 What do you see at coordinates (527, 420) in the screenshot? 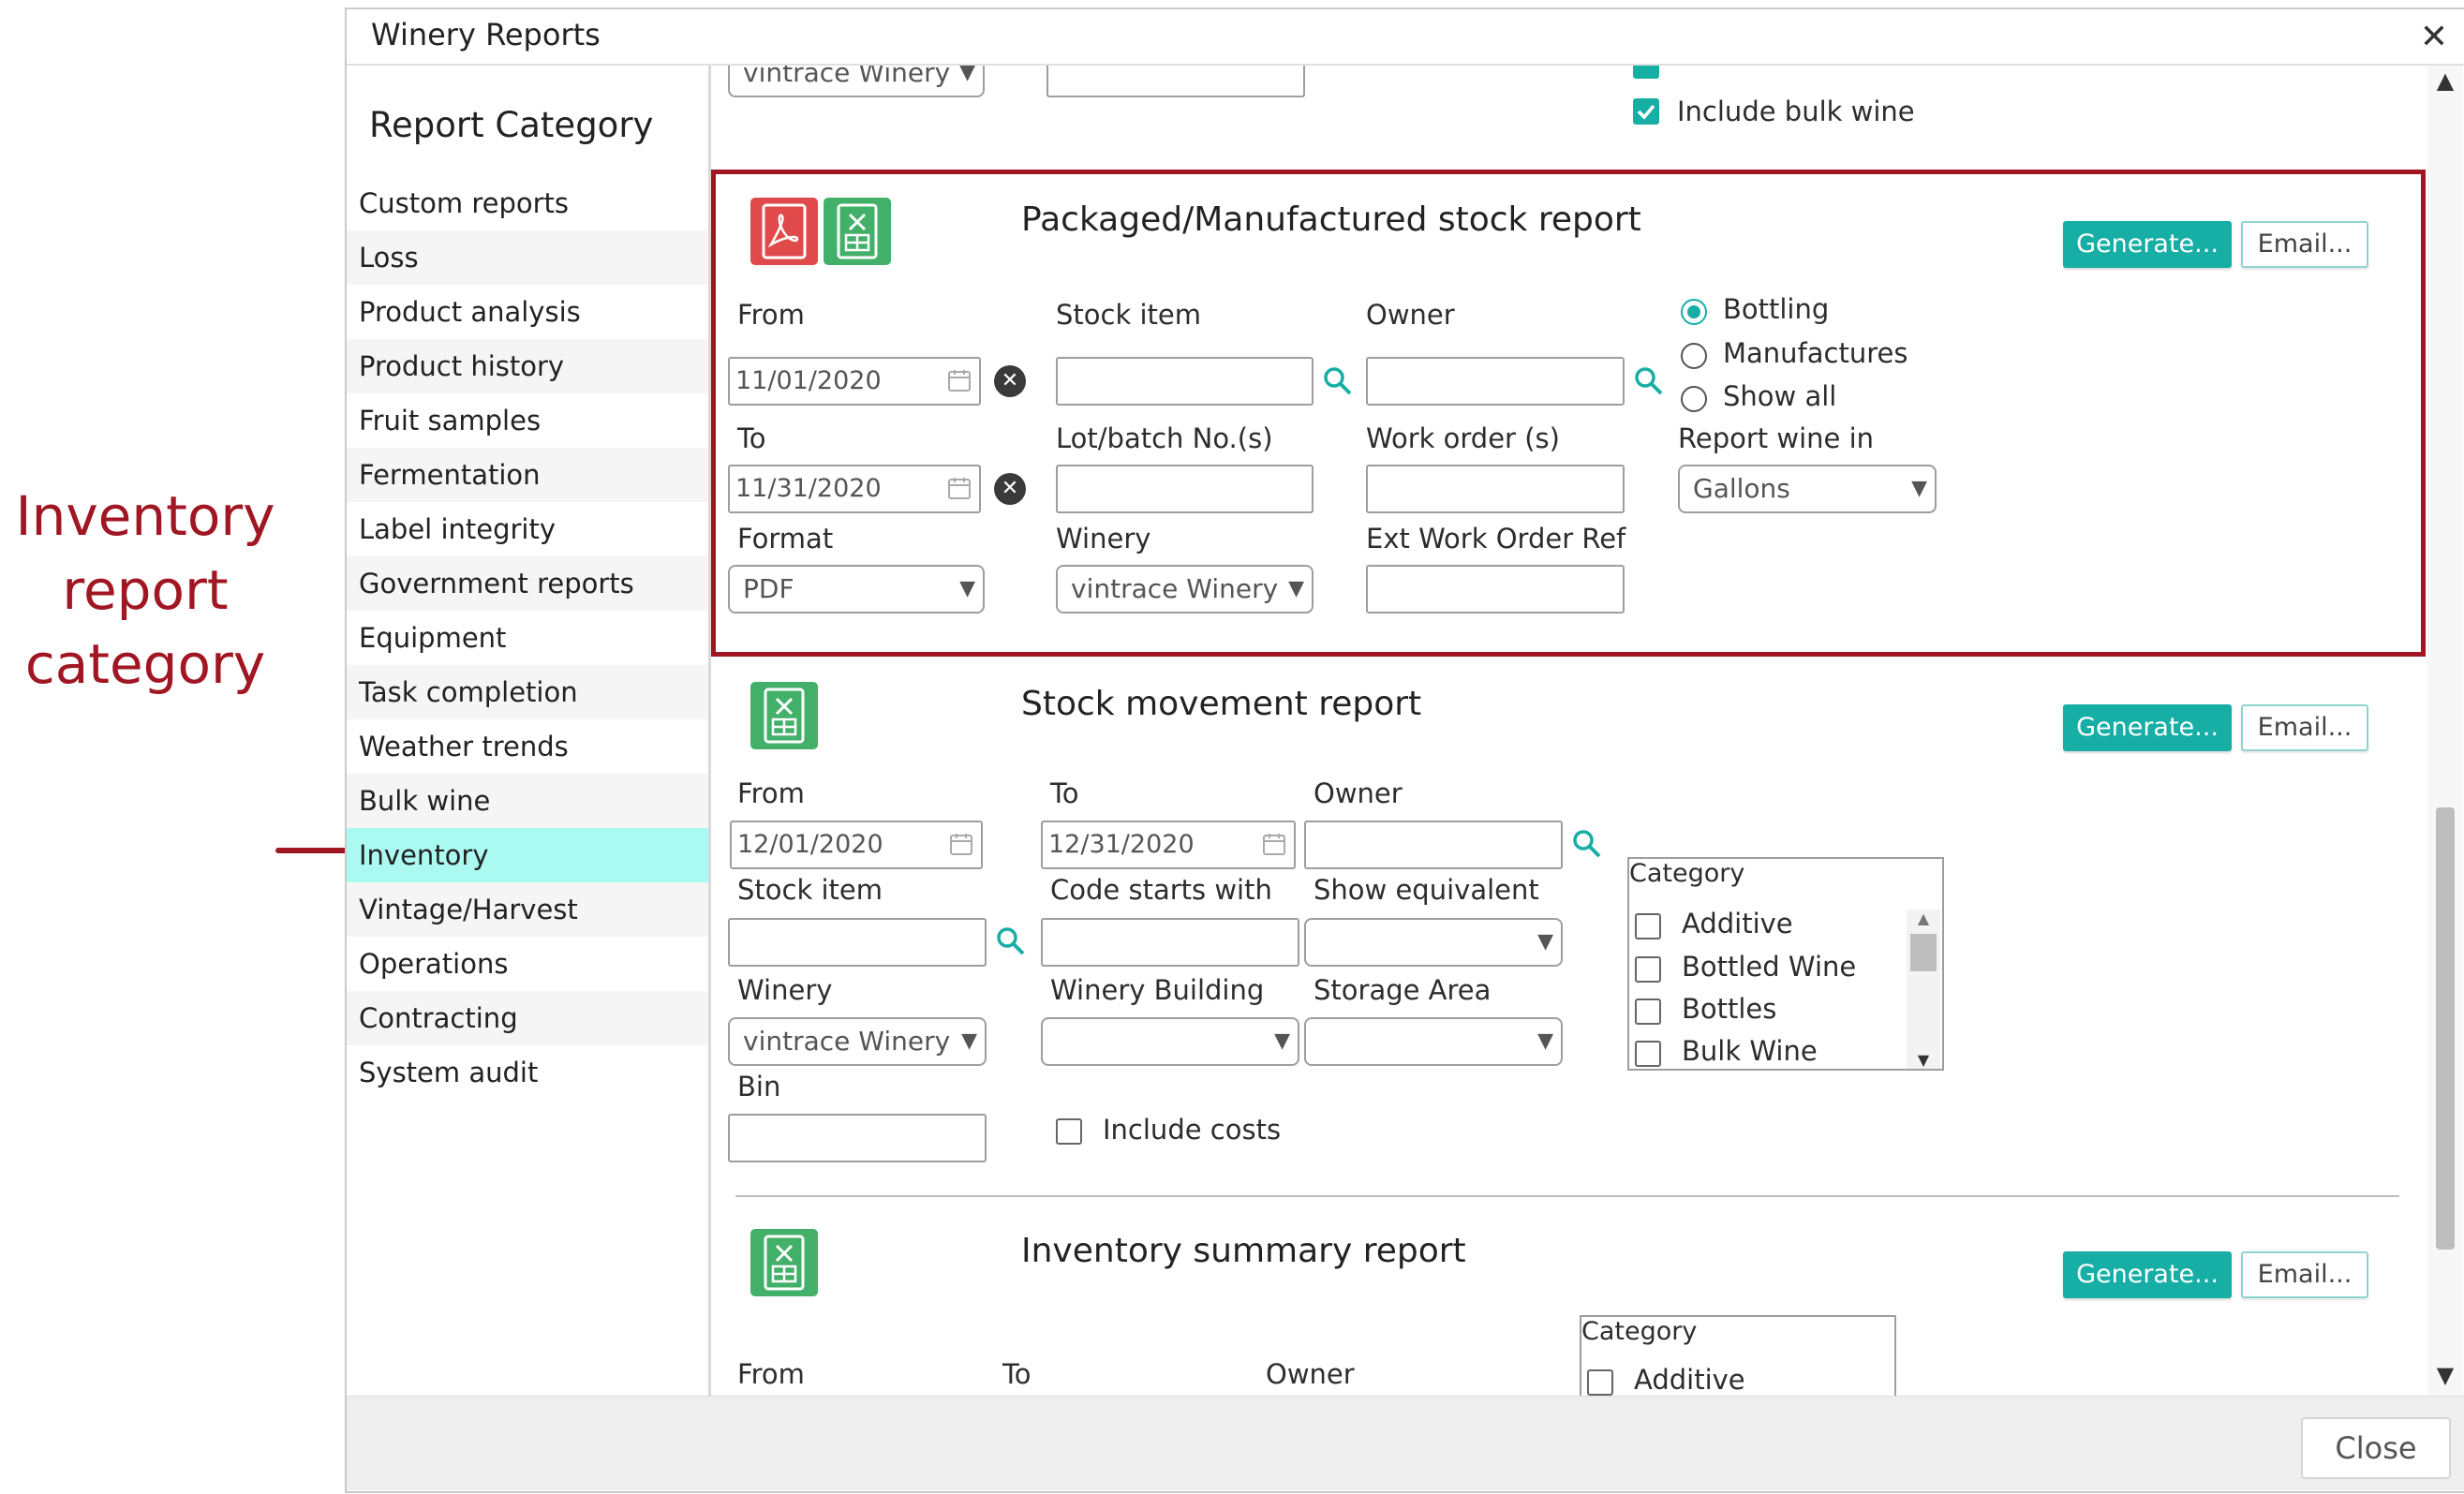
I see `sidebar-item-fruit-samples: Fruit samples` at bounding box center [527, 420].